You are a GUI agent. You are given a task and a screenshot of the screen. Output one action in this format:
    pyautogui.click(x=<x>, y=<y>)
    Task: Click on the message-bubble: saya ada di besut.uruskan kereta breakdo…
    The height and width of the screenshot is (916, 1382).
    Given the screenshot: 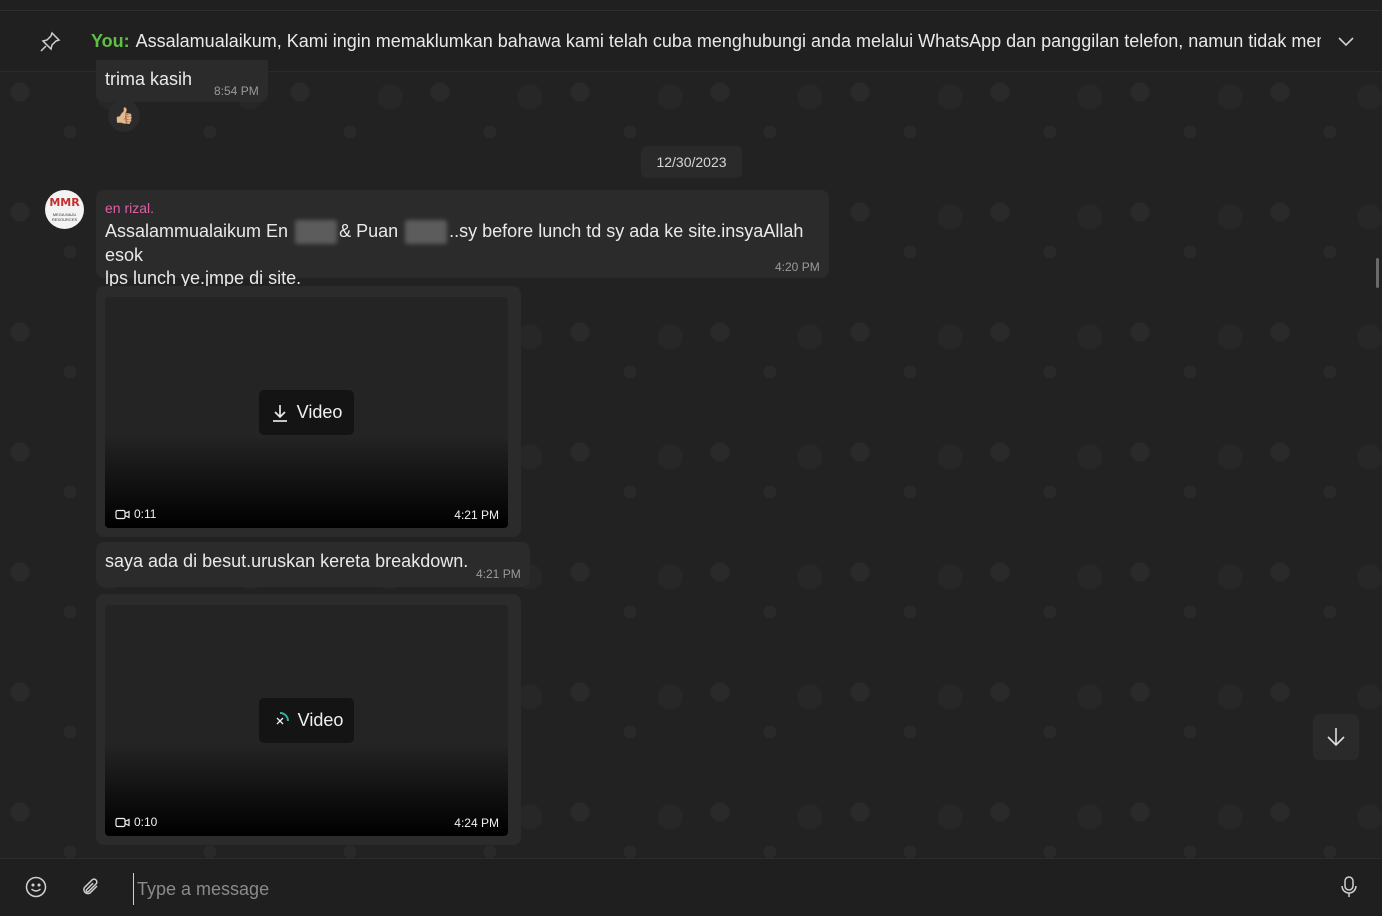 What is the action you would take?
    pyautogui.click(x=313, y=564)
    